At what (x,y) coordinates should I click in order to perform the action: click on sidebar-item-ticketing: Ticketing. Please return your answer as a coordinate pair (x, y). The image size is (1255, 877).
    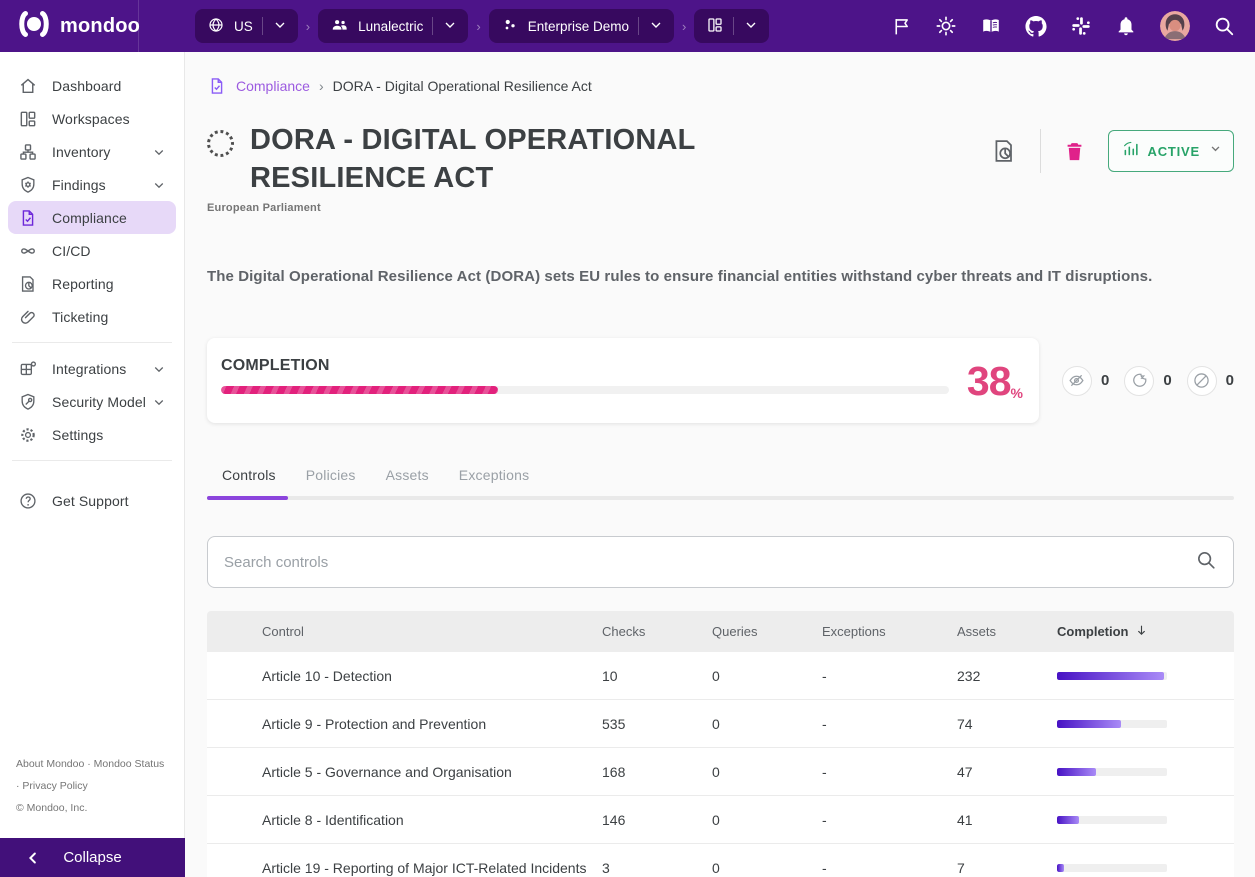
    Looking at the image, I should click on (92, 316).